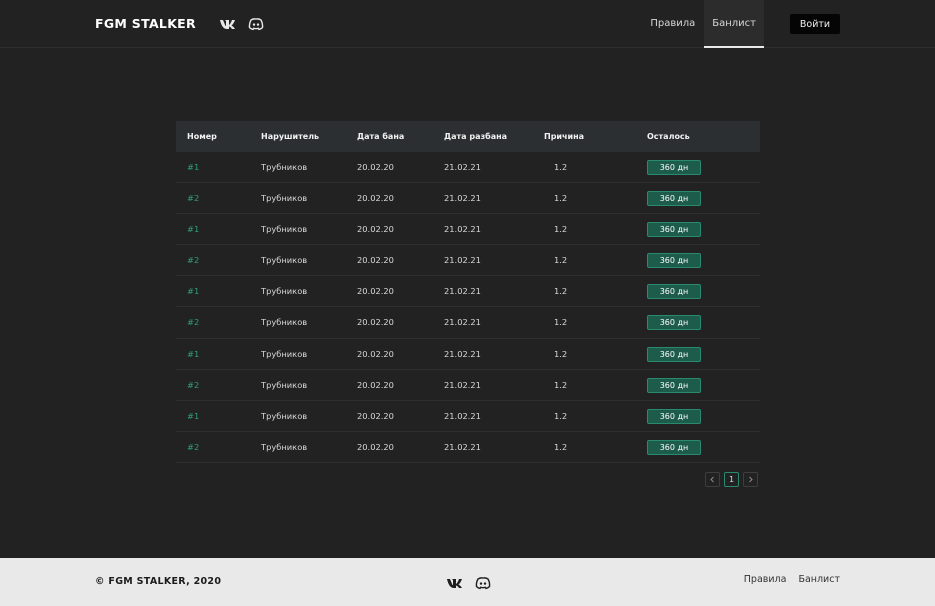 This screenshot has height=606, width=935. Describe the element at coordinates (467, 24) in the screenshot. I see `header: FGM STALKER Правила Банлист Войти` at that location.